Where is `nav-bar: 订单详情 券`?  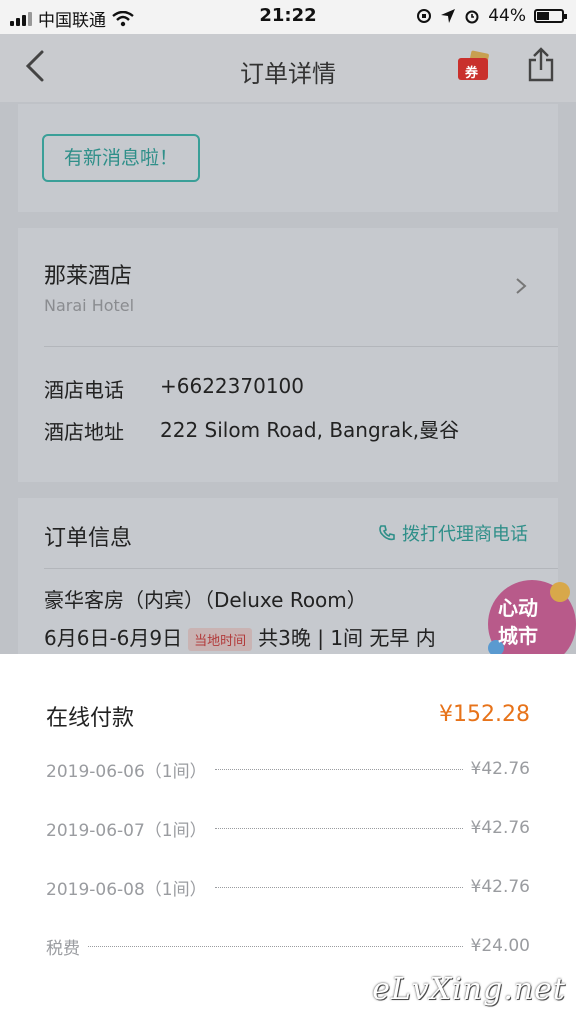
nav-bar: 订单详情 券 is located at coordinates (288, 68).